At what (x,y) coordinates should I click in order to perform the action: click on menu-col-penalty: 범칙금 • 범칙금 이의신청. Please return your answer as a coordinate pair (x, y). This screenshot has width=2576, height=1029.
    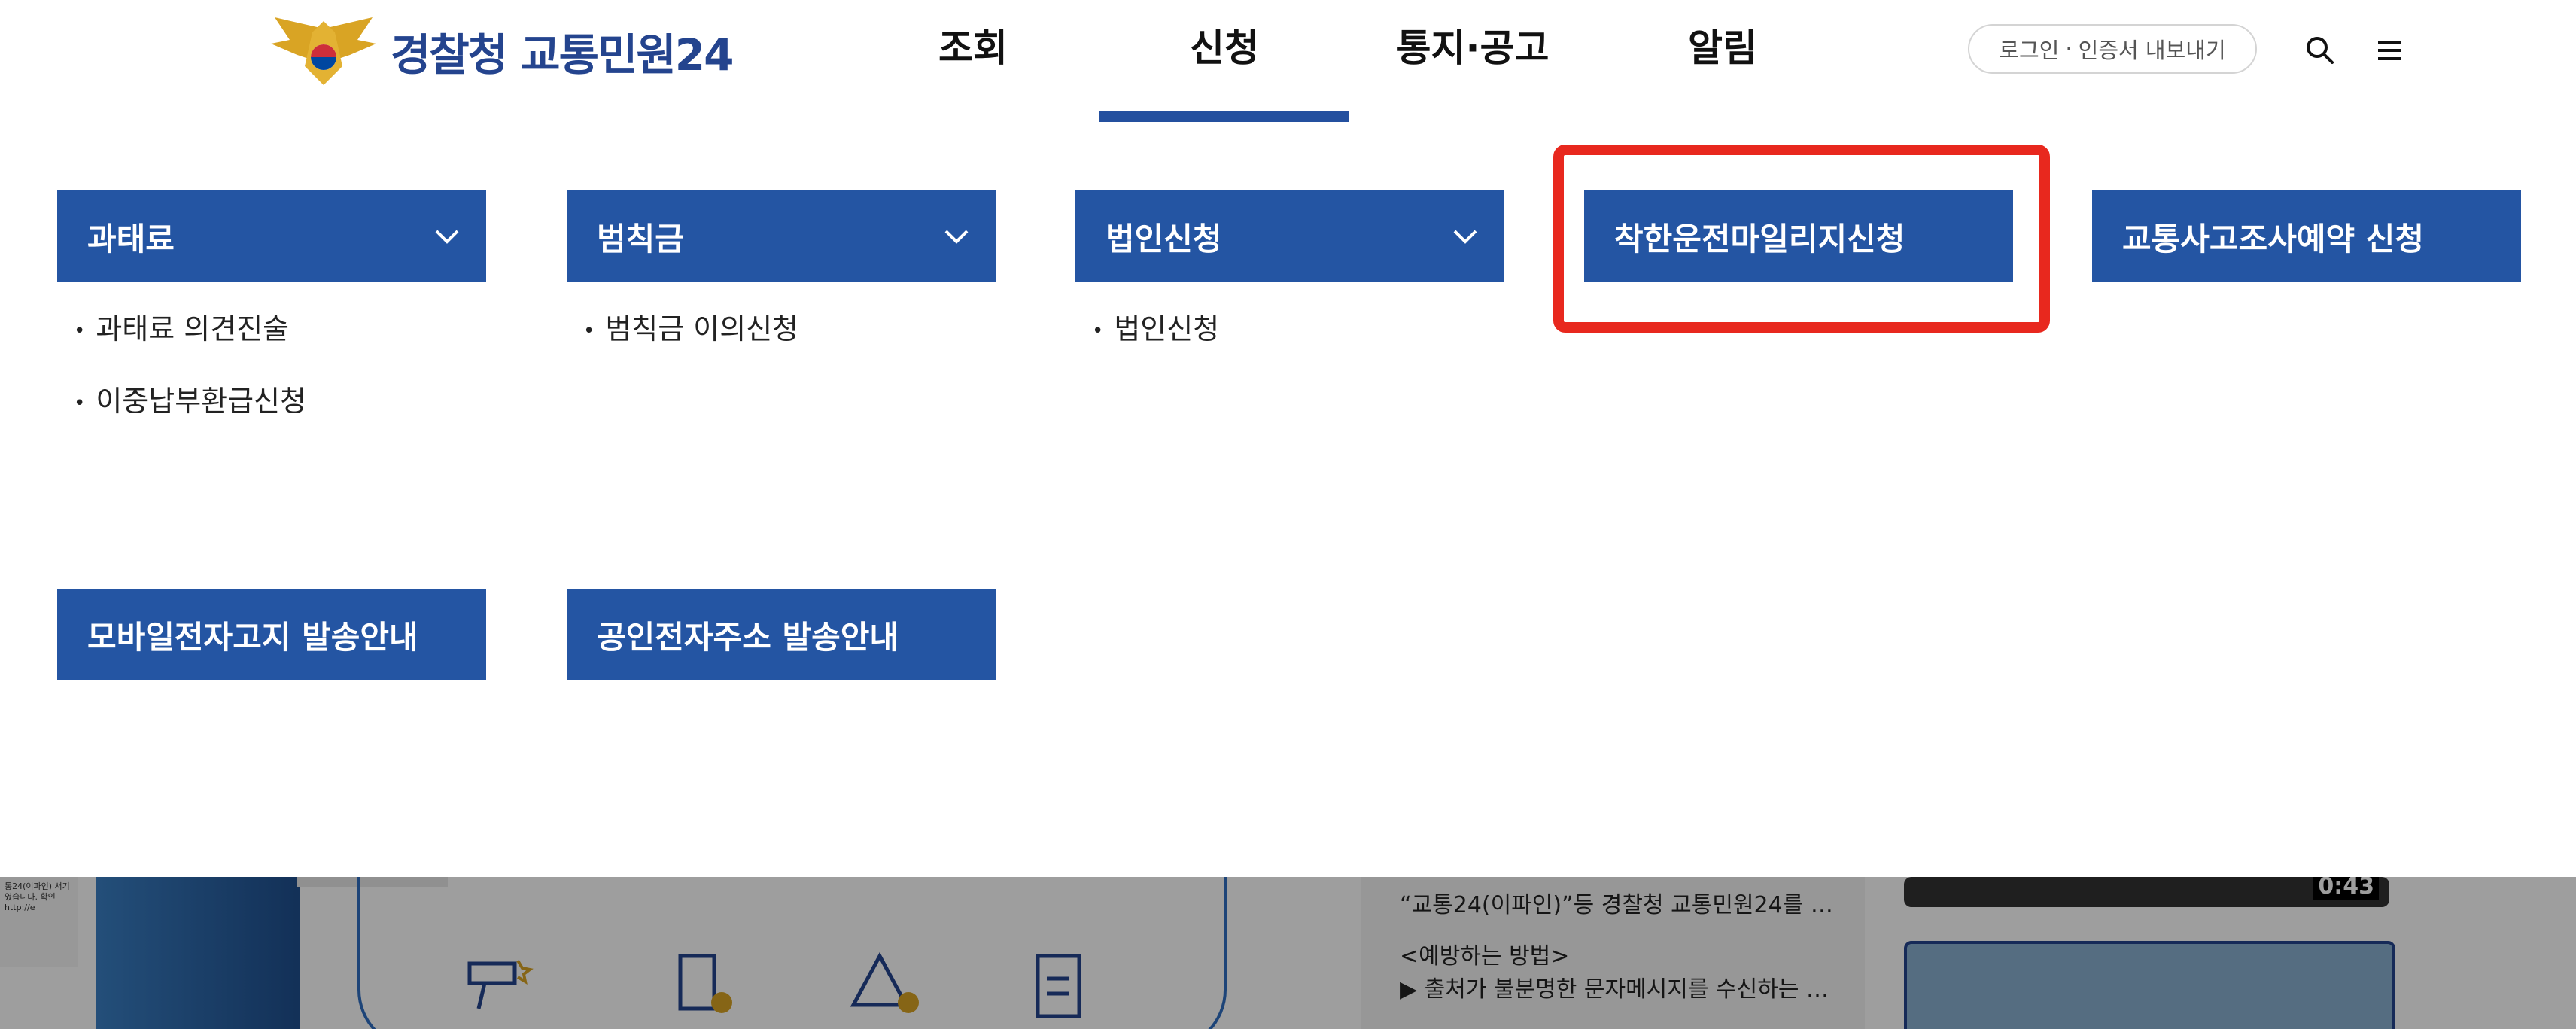
    Looking at the image, I should click on (781, 277).